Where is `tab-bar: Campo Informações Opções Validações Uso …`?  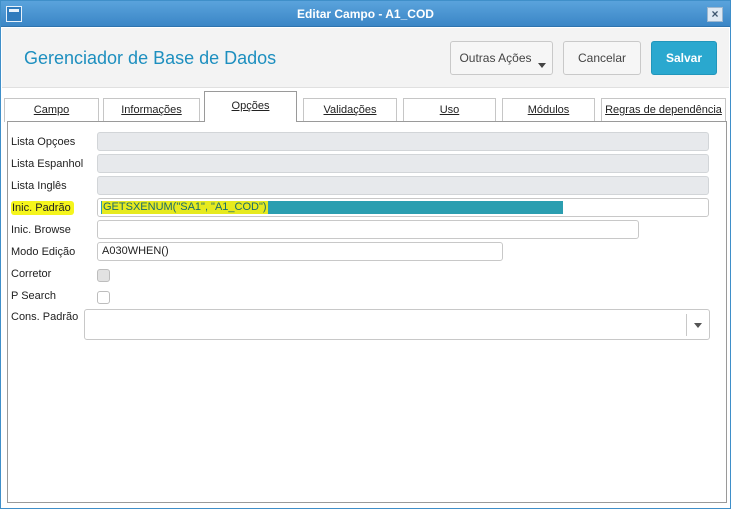 tab-bar: Campo Informações Opções Validações Uso … is located at coordinates (365, 105).